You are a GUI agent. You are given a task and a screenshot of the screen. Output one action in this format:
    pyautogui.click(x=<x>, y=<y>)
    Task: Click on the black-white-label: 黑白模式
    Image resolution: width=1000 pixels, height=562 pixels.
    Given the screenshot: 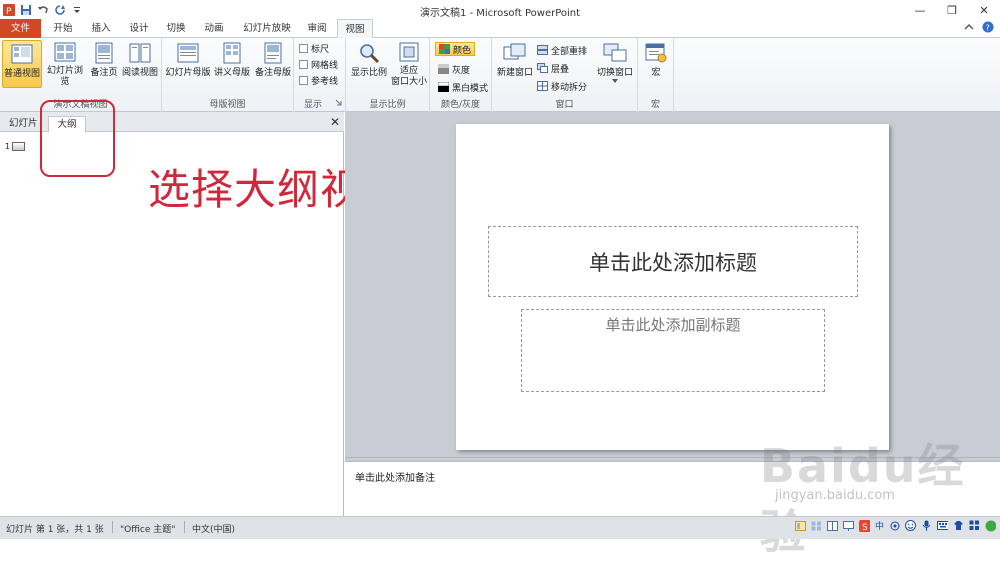 What is the action you would take?
    pyautogui.click(x=470, y=88)
    